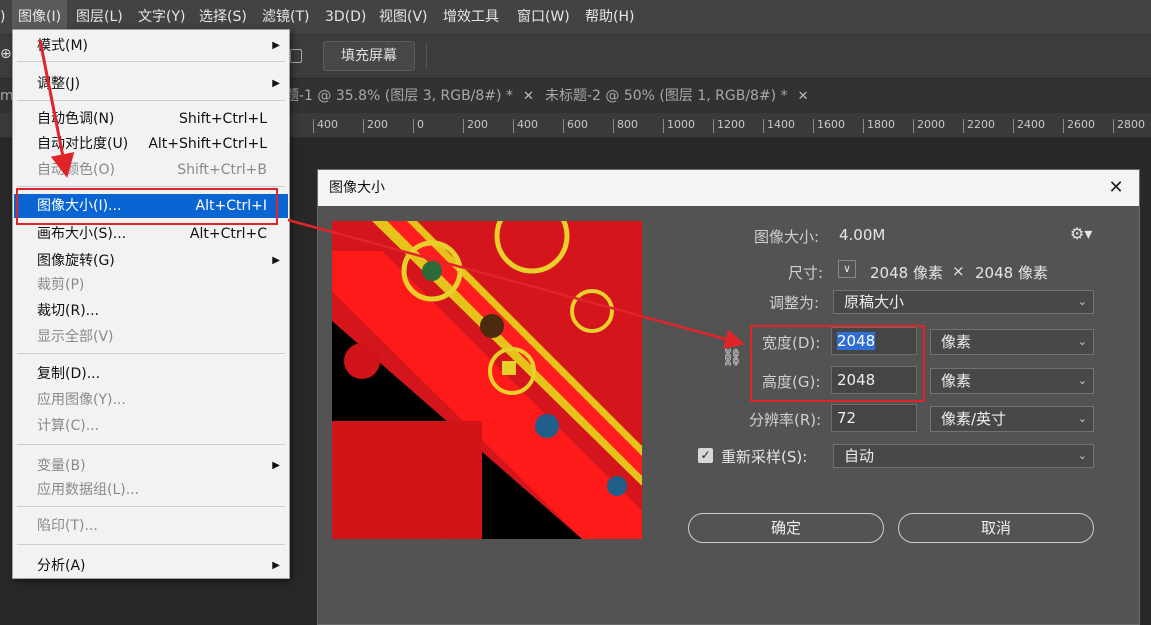 Image resolution: width=1151 pixels, height=625 pixels. Describe the element at coordinates (1081, 233) in the screenshot. I see `gear-icon: ⚙▾` at that location.